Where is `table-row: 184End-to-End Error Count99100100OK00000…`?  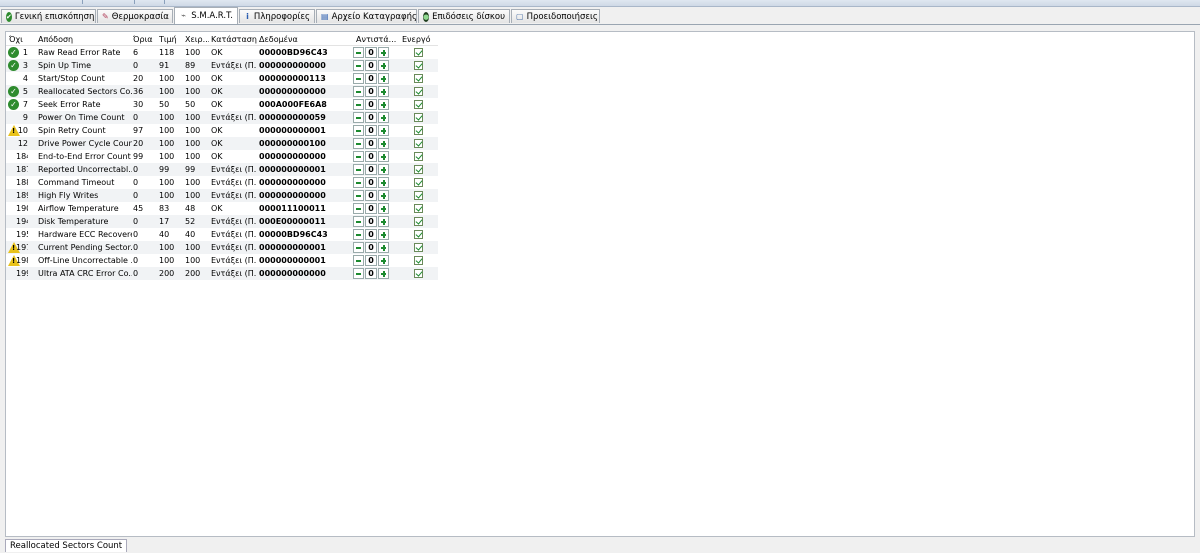 table-row: 184End-to-End Error Count99100100OK00000… is located at coordinates (222, 156).